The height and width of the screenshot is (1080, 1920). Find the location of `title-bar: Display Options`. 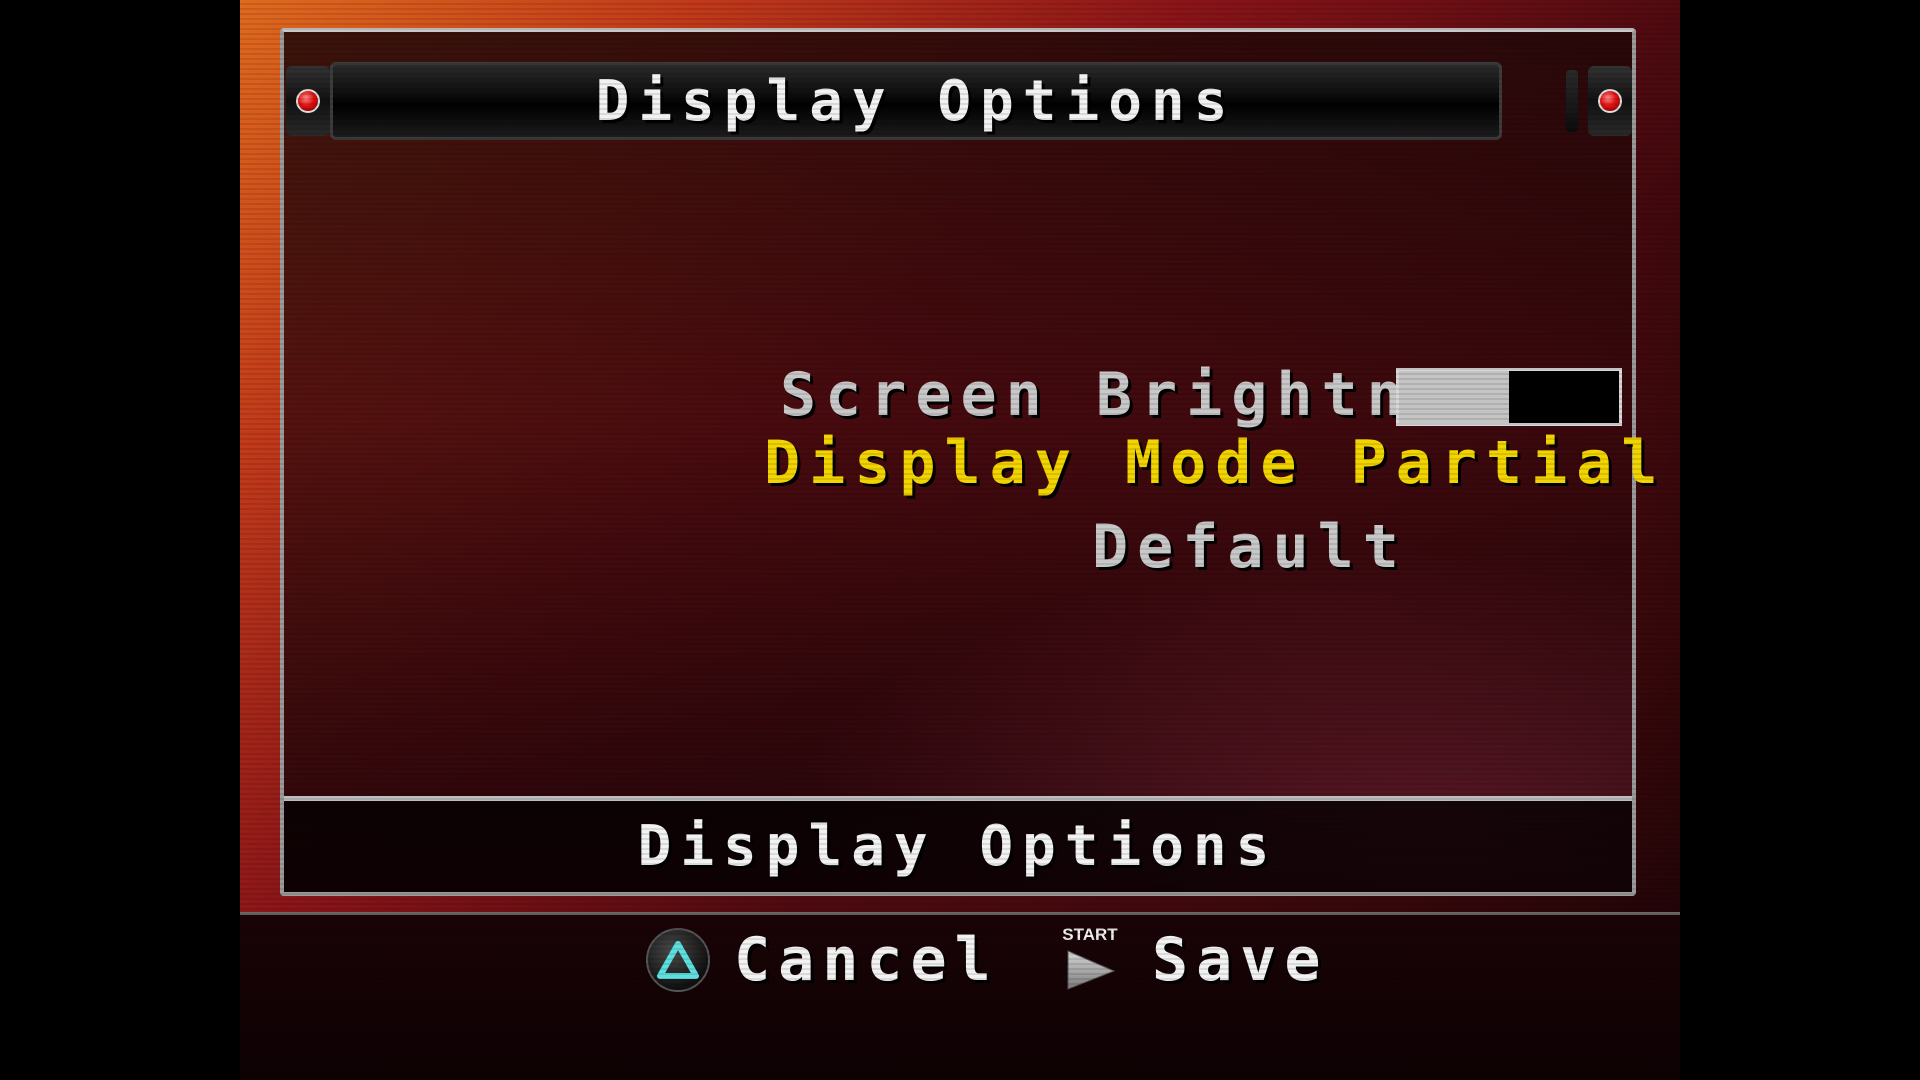

title-bar: Display Options is located at coordinates (916, 101).